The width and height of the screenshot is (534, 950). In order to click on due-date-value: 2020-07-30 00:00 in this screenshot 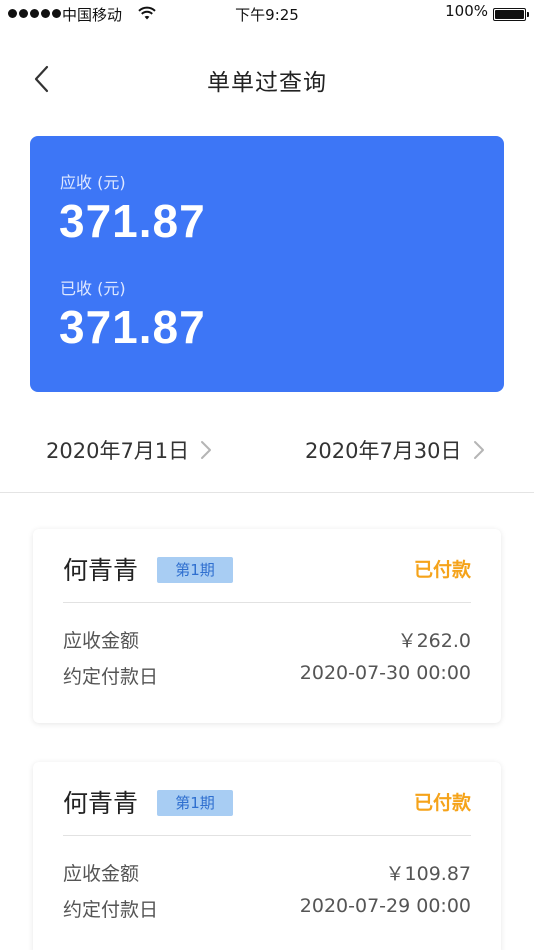, I will do `click(385, 673)`.